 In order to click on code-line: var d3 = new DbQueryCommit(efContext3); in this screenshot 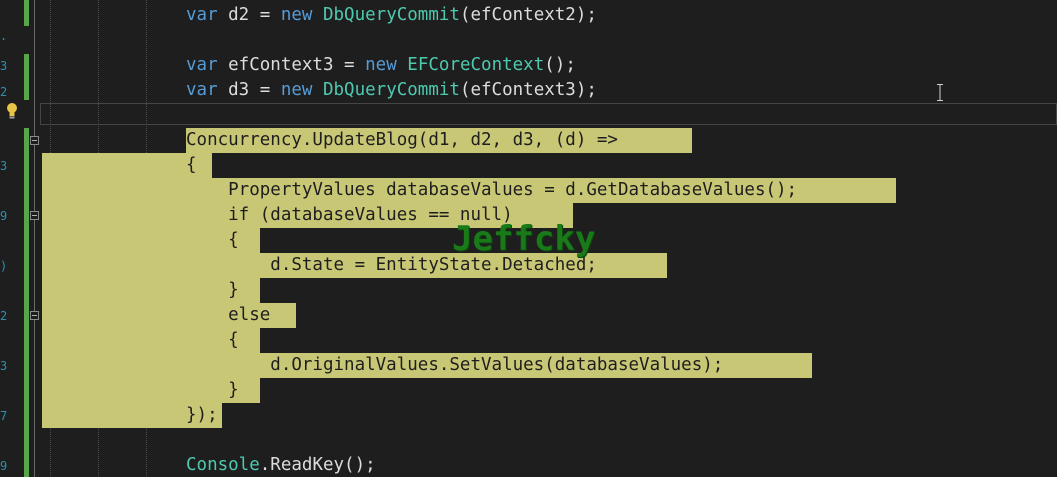, I will do `click(391, 90)`.